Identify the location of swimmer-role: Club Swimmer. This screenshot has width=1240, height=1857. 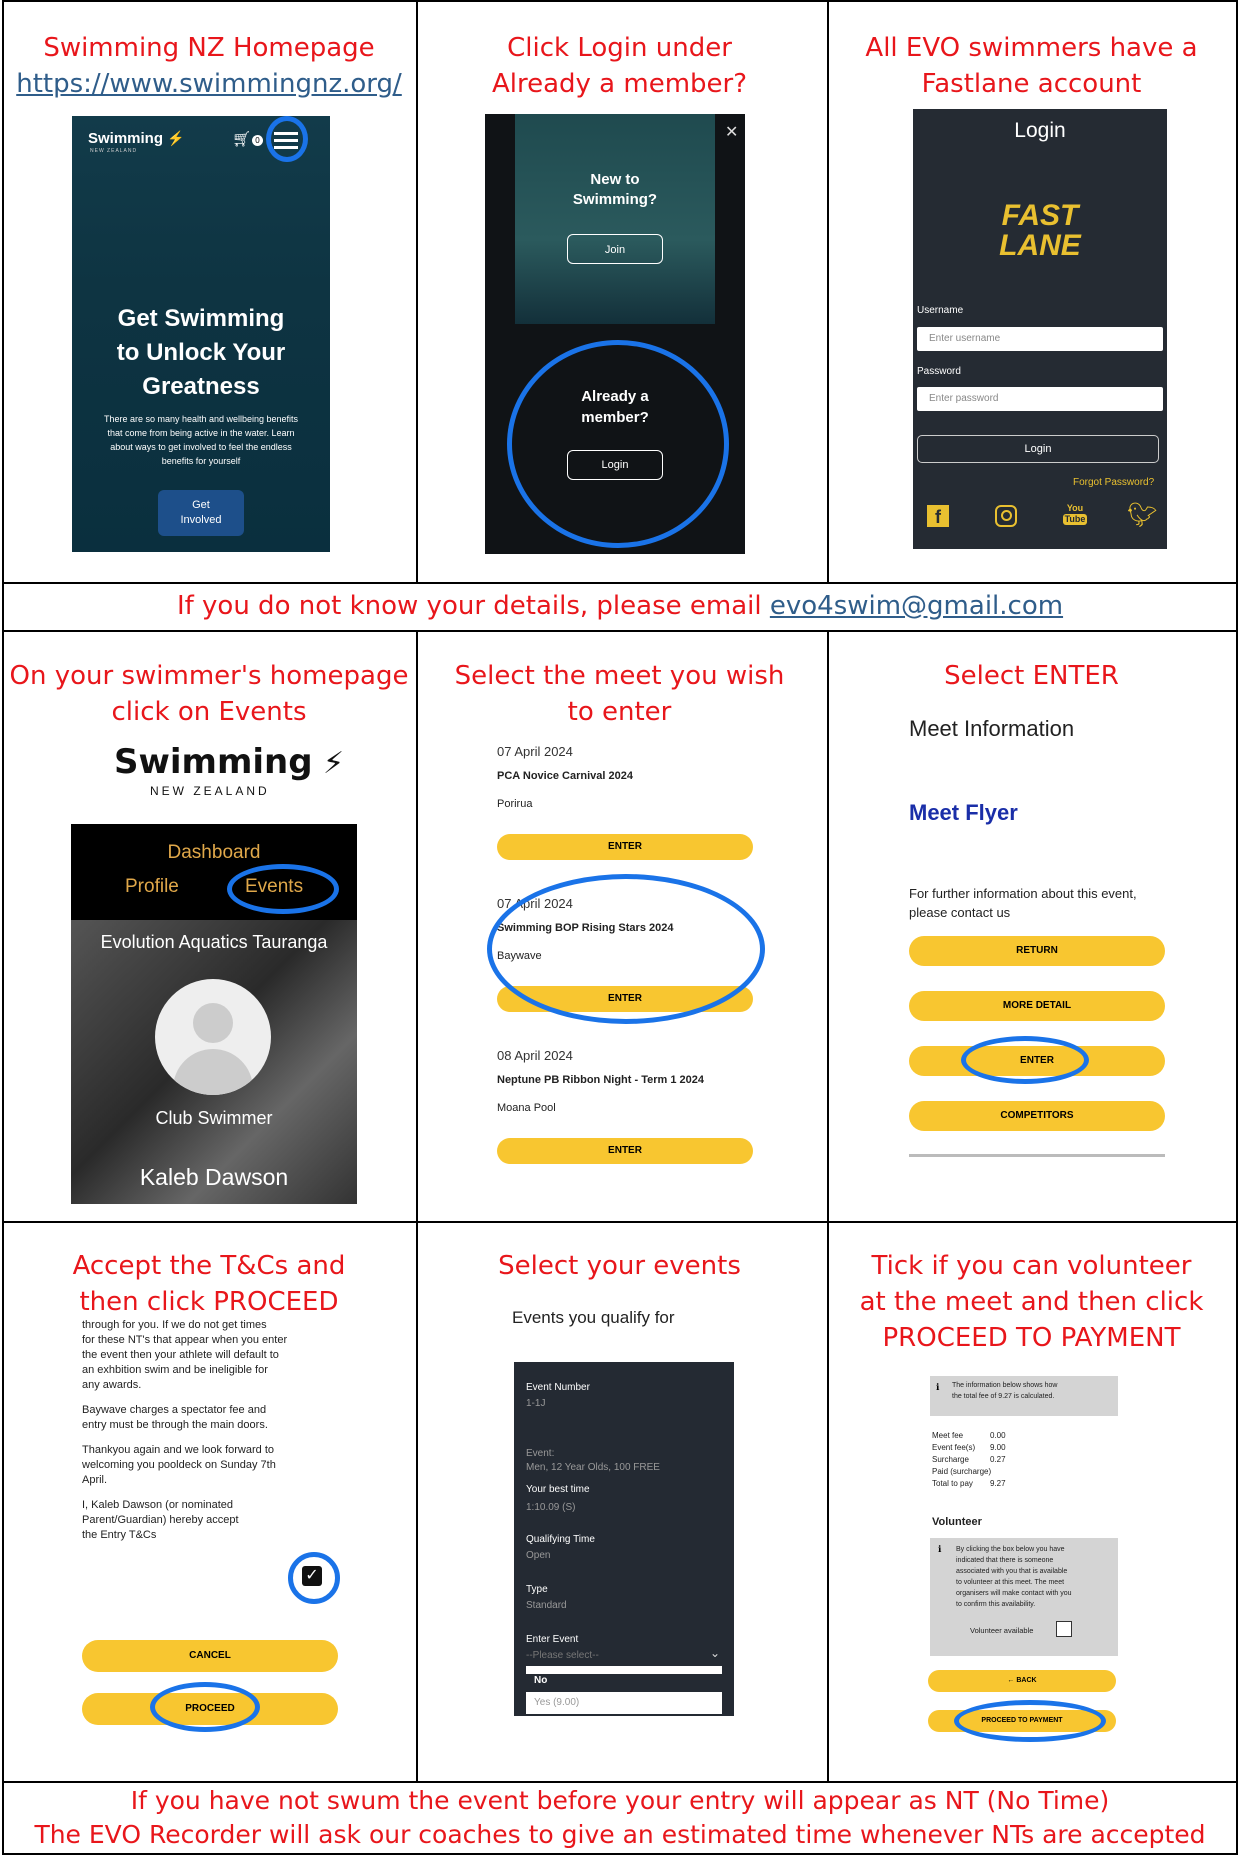
(214, 1118).